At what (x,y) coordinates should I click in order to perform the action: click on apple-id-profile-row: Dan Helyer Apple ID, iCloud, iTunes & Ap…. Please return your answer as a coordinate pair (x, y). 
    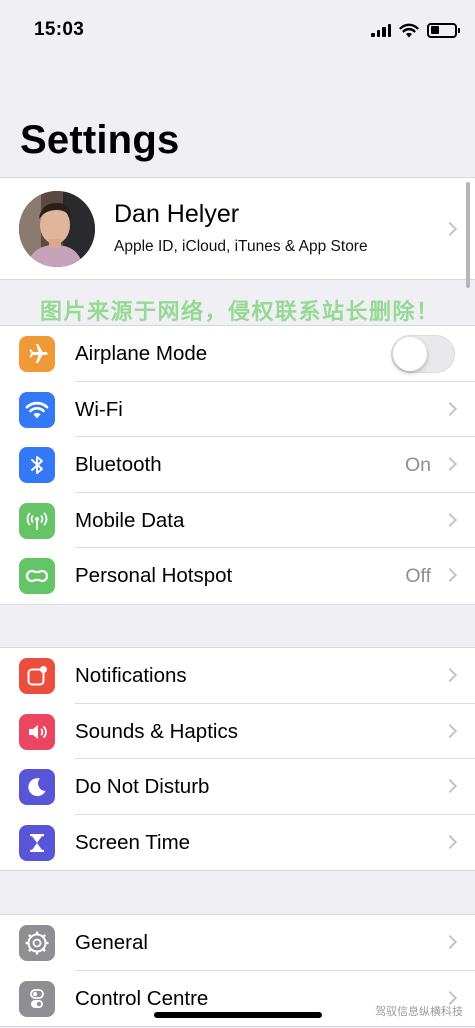
    Looking at the image, I should click on (237, 228).